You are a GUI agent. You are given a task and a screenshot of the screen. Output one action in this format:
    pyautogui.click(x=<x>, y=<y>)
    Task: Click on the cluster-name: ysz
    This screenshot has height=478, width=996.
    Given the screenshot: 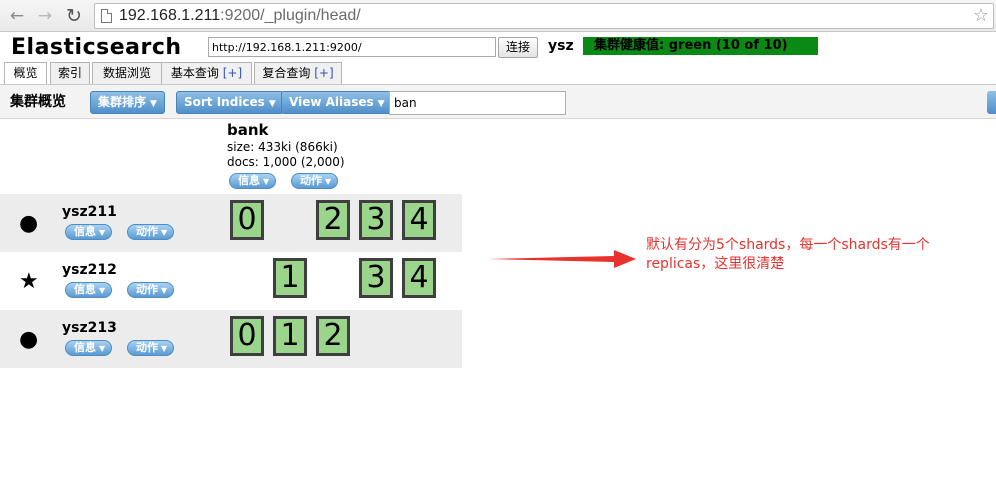 What is the action you would take?
    pyautogui.click(x=561, y=46)
    